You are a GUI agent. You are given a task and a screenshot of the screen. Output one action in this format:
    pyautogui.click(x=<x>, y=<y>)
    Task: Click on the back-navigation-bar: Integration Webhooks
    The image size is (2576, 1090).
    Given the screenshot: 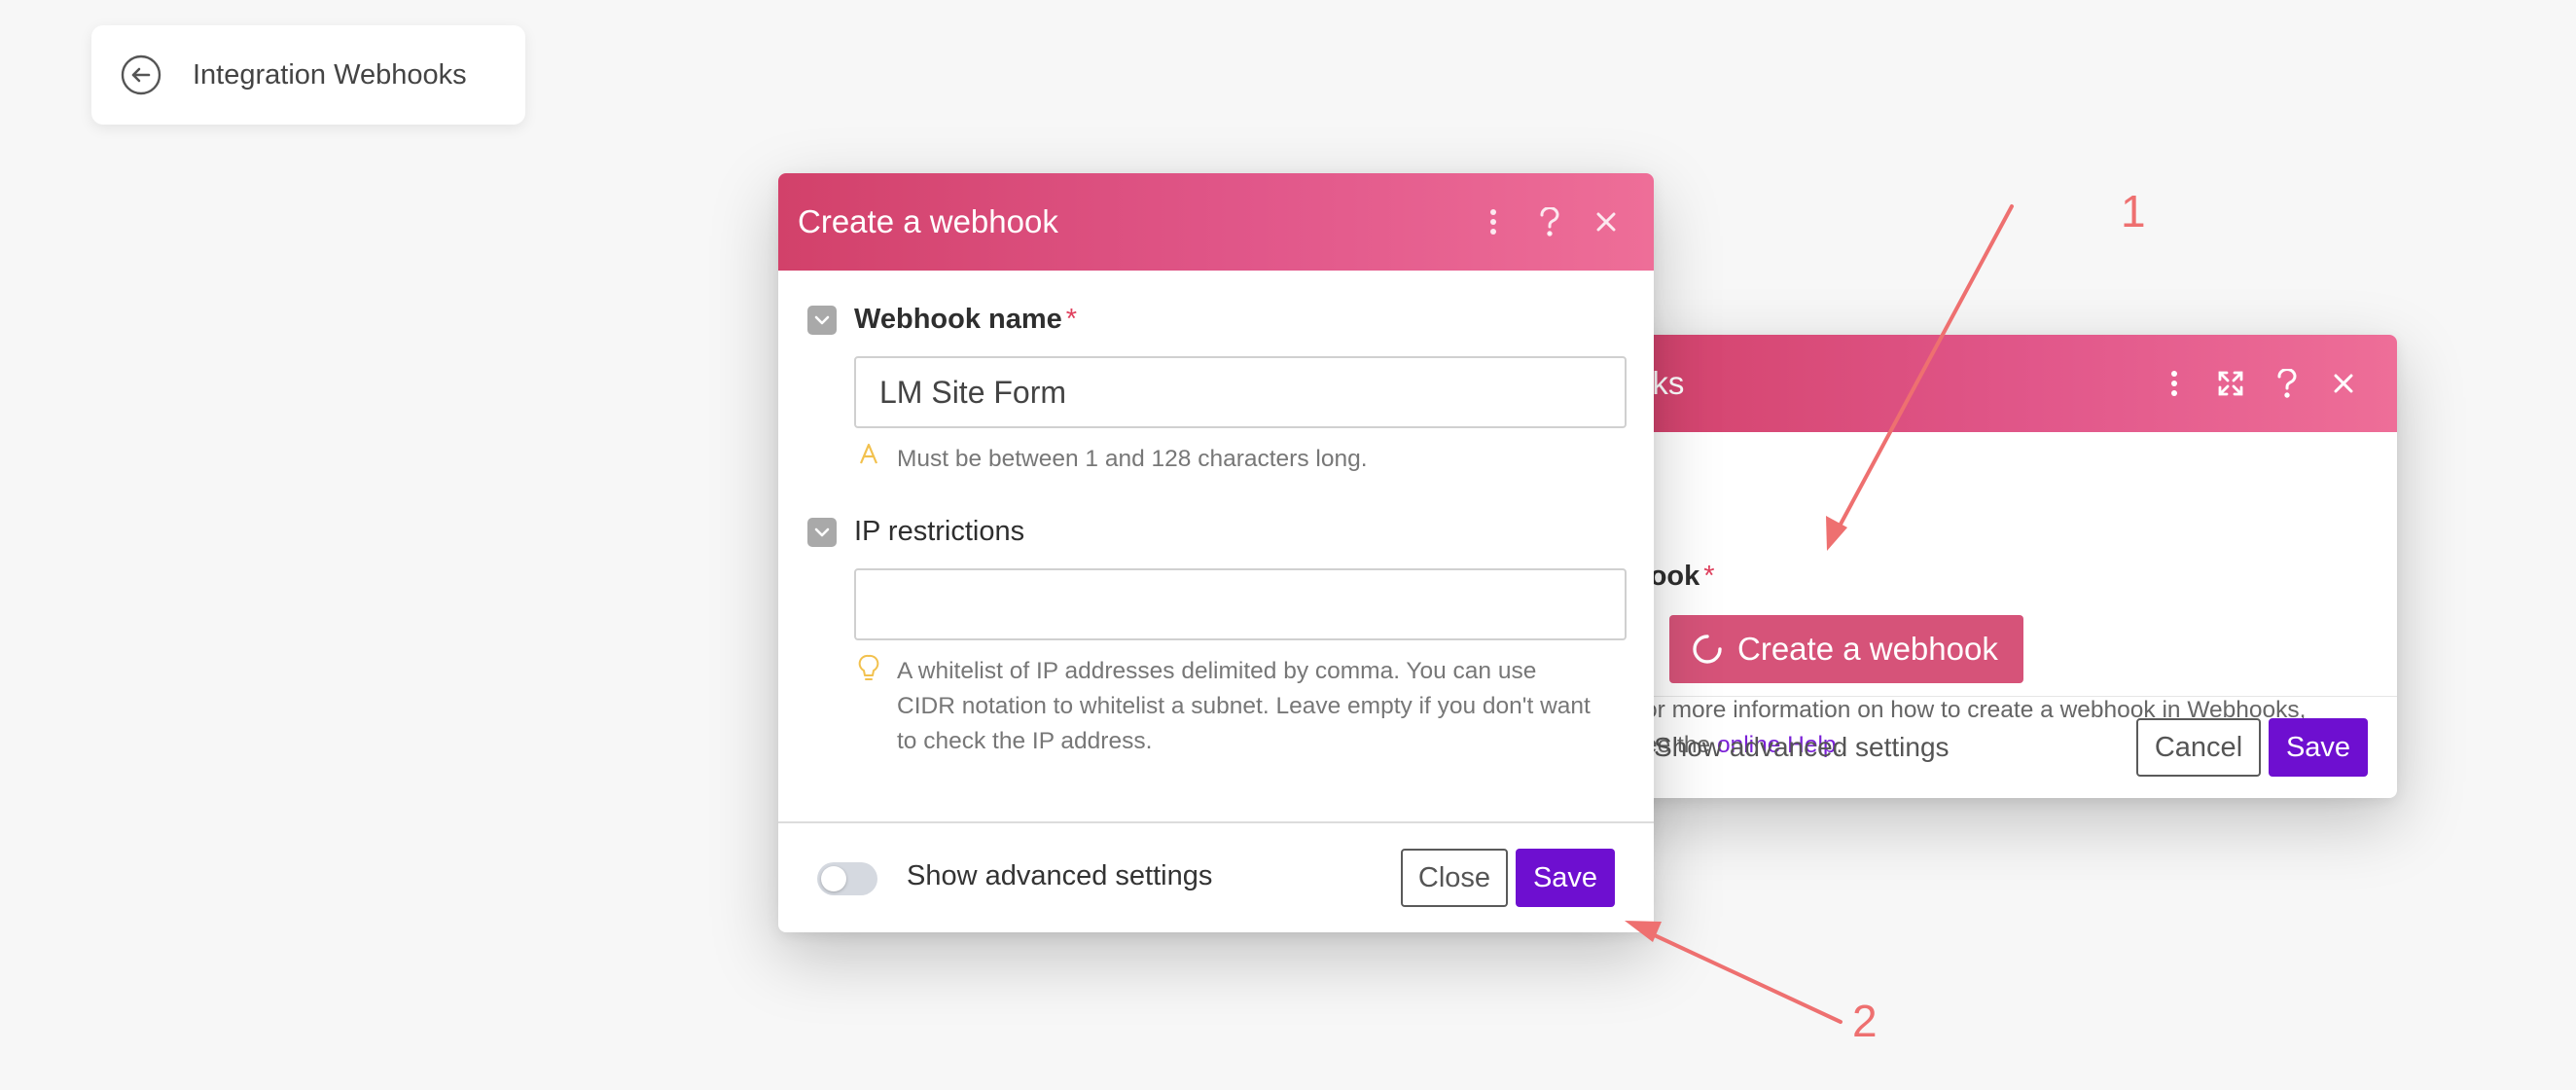 What is the action you would take?
    pyautogui.click(x=308, y=75)
    